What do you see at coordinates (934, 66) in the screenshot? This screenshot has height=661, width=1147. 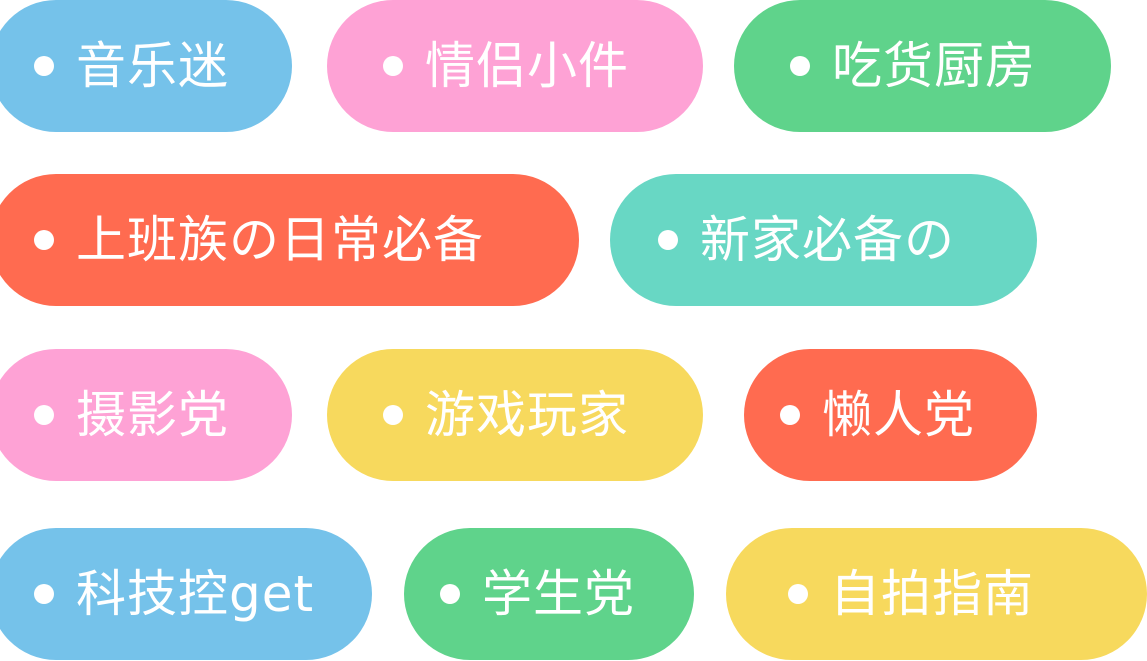 I see `tag-label: 吃货厨房` at bounding box center [934, 66].